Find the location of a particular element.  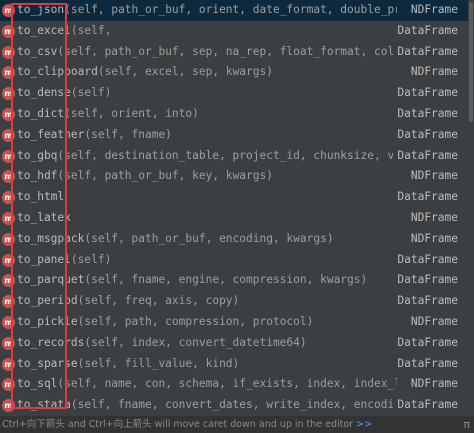

completion-item-params: (self) is located at coordinates (91, 93).